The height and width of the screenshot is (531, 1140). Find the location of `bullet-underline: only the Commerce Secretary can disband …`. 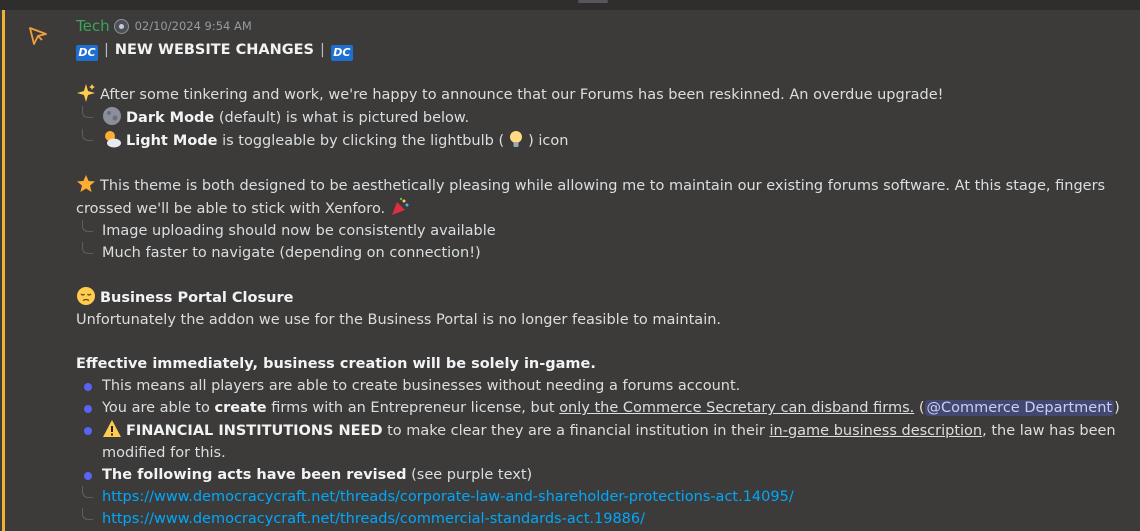

bullet-underline: only the Commerce Secretary can disband … is located at coordinates (737, 408).